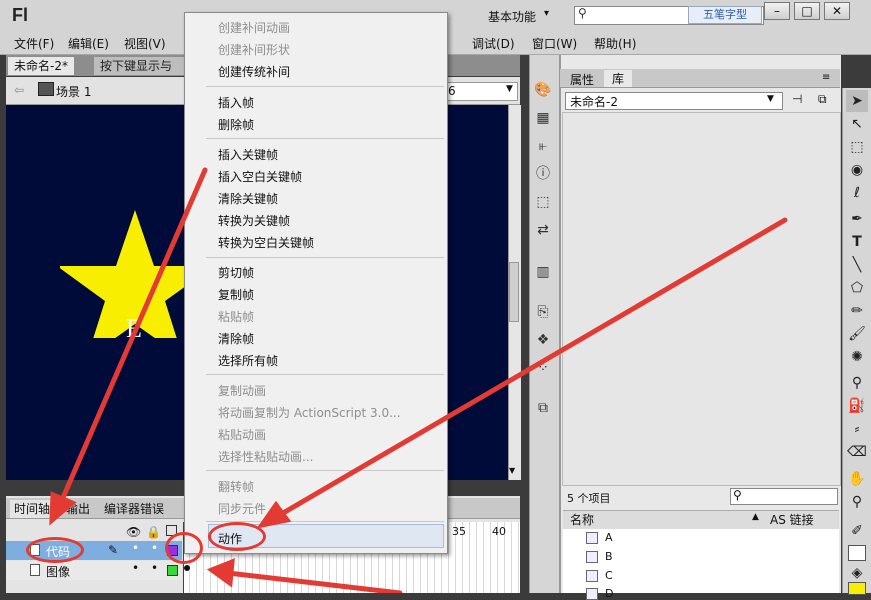  What do you see at coordinates (133, 335) in the screenshot?
I see `arrow-to-timeline-tab` at bounding box center [133, 335].